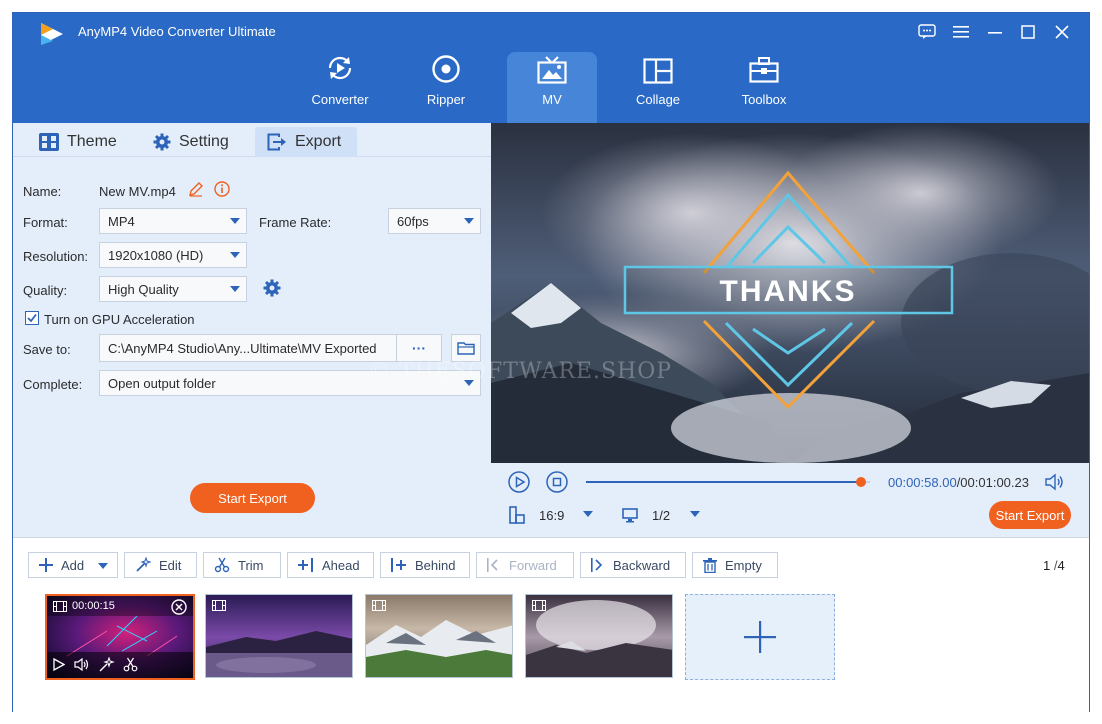 The image size is (1102, 724). I want to click on converter-icon, so click(340, 69).